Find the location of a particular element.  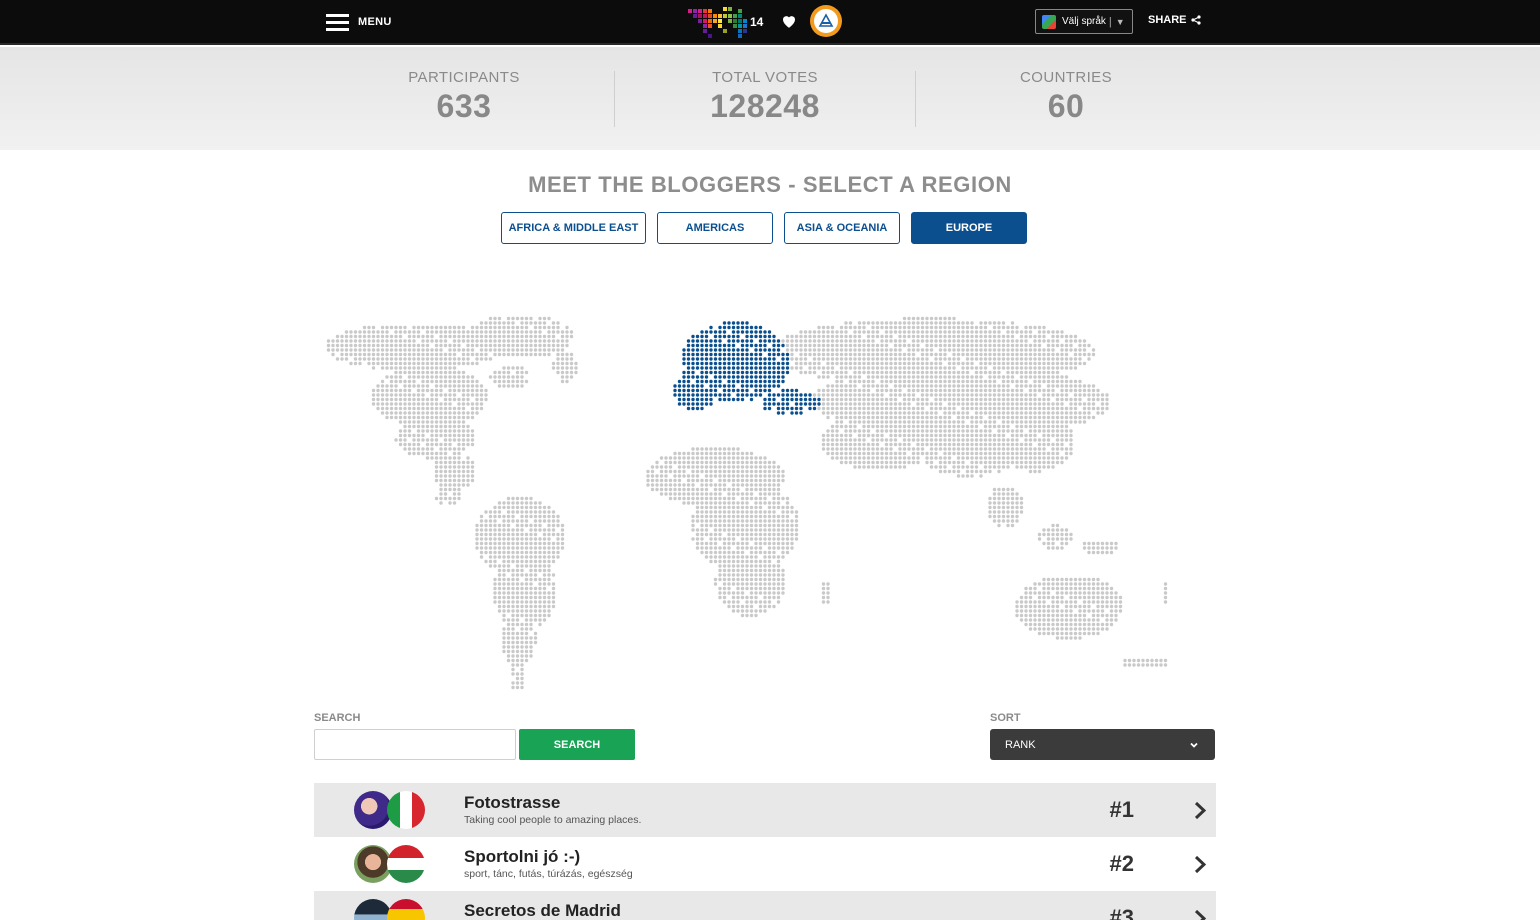

search-button: SEARCH is located at coordinates (577, 744).